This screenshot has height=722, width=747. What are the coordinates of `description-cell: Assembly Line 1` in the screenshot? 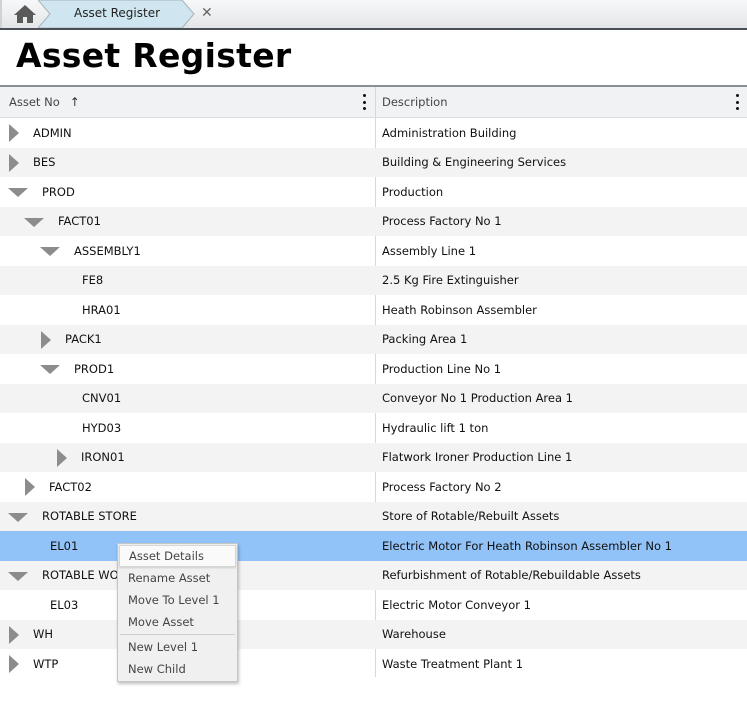 It's located at (429, 251).